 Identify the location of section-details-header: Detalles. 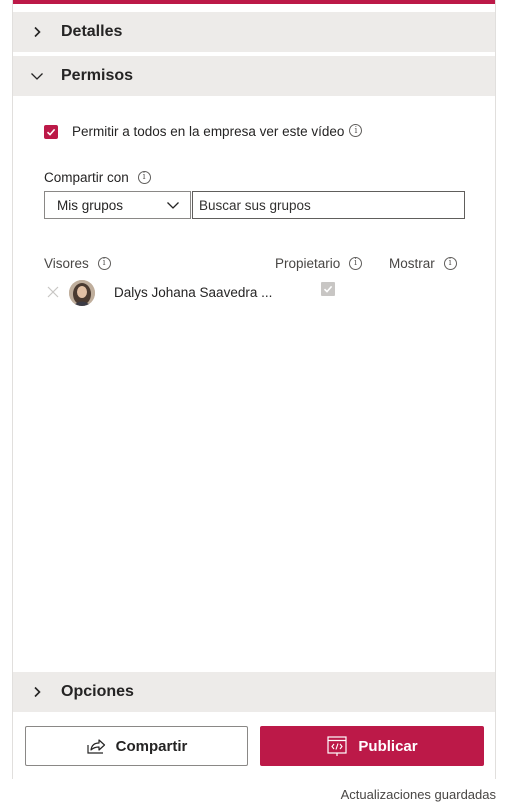
(254, 32).